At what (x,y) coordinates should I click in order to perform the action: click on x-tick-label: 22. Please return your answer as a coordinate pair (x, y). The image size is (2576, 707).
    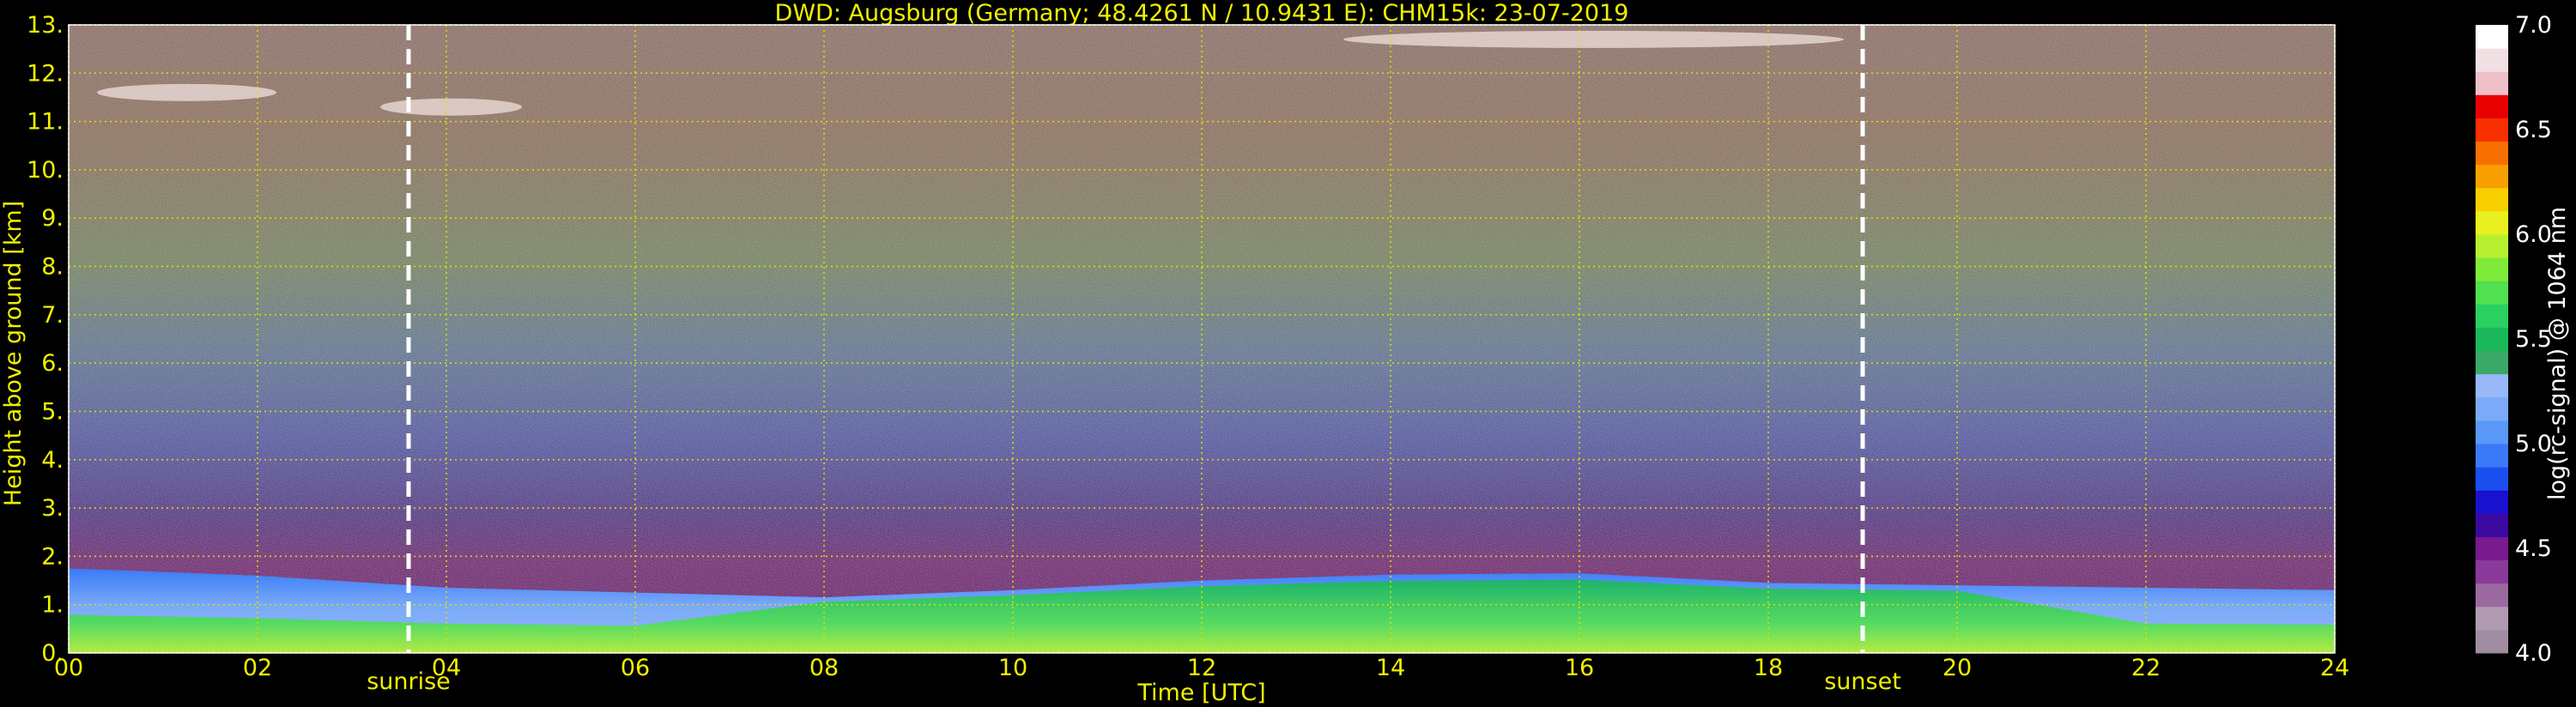
    Looking at the image, I should click on (2146, 668).